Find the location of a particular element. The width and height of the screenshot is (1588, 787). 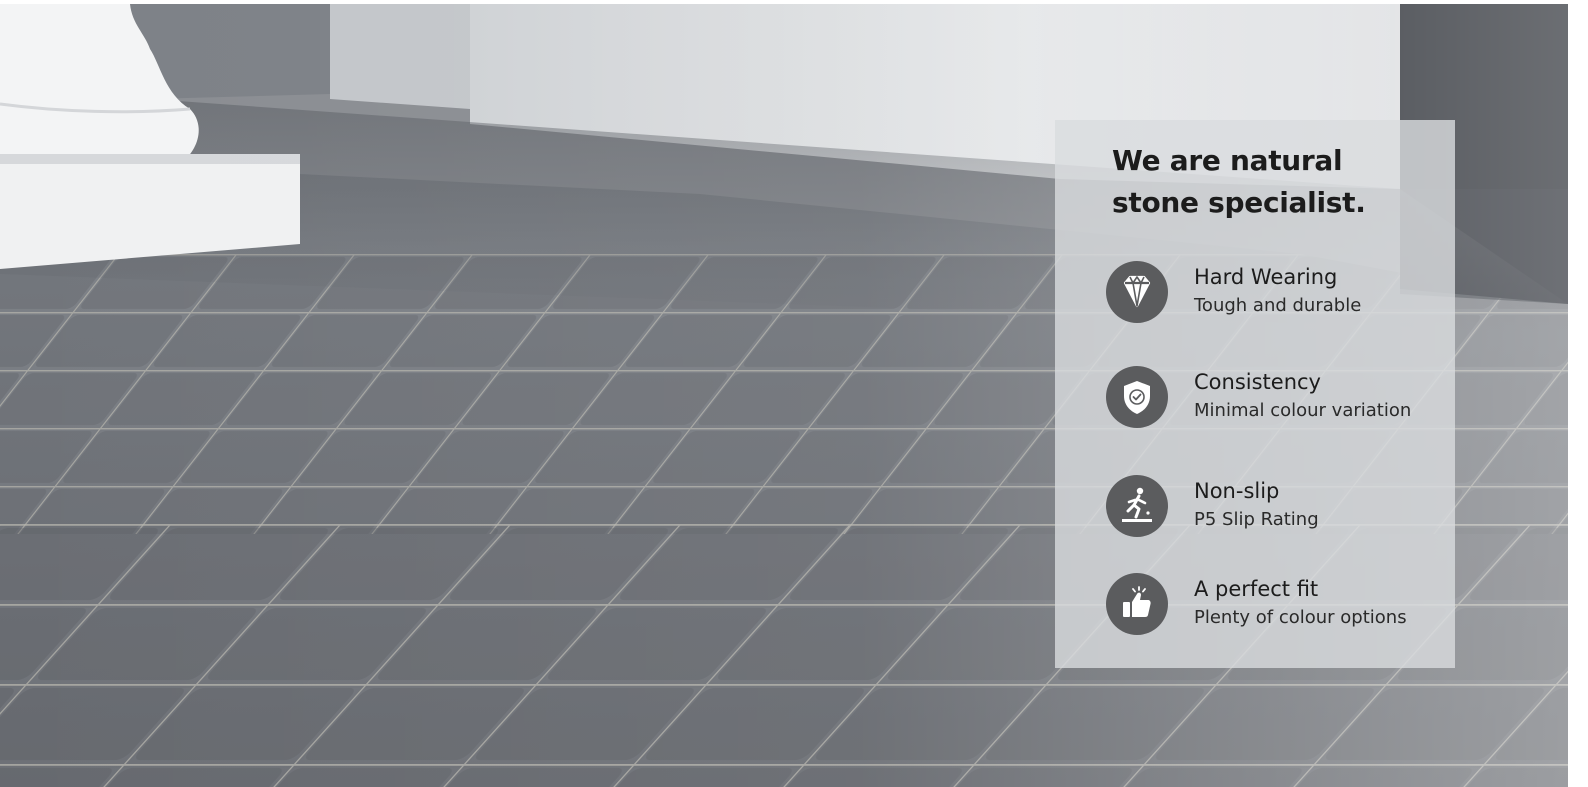

panel-title-line-1: We are natural is located at coordinates (1227, 160).